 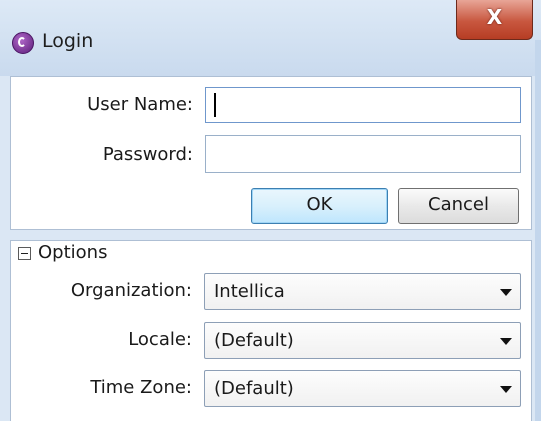 I want to click on window-title: Login, so click(x=68, y=41).